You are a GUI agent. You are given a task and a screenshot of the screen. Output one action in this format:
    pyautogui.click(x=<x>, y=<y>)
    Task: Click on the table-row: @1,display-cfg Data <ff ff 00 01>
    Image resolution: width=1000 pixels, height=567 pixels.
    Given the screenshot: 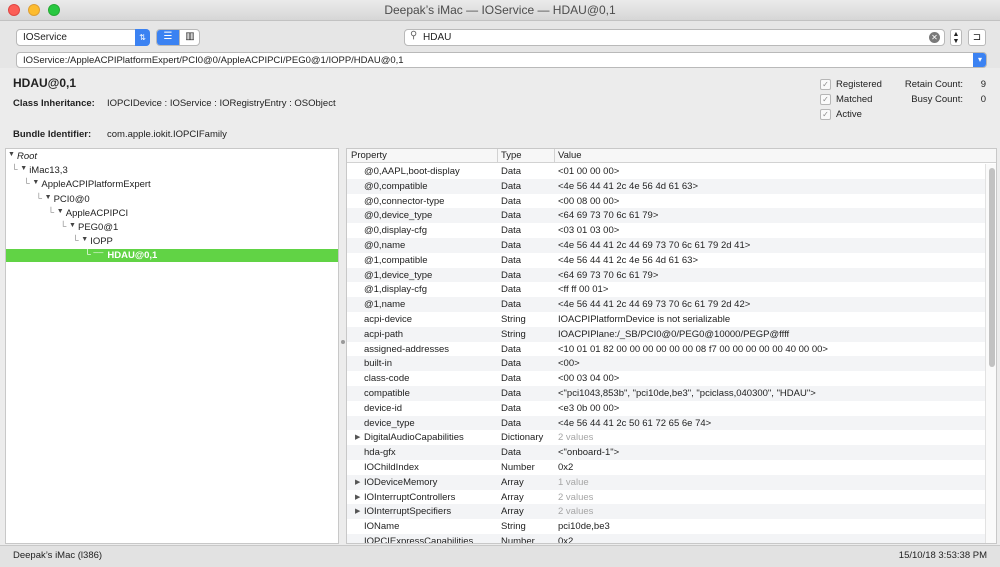 What is the action you would take?
    pyautogui.click(x=666, y=289)
    